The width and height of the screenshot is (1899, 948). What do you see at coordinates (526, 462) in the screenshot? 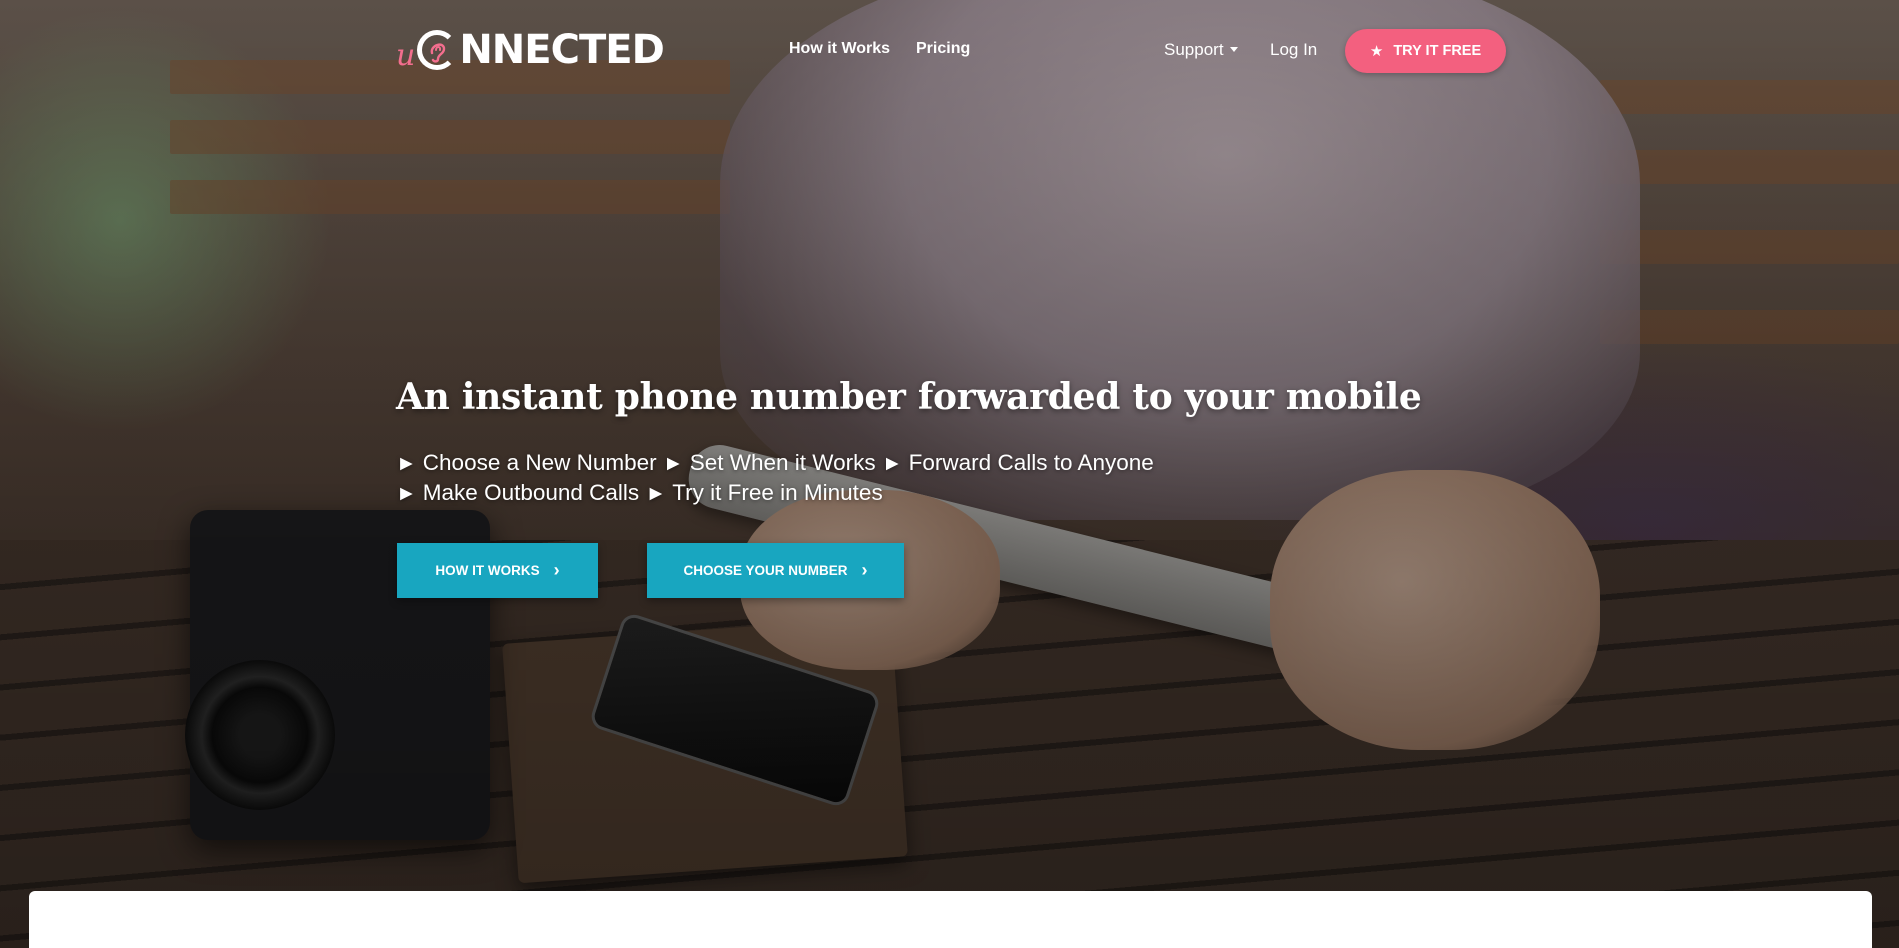
I see `feature-item: ► Choose a New Number` at bounding box center [526, 462].